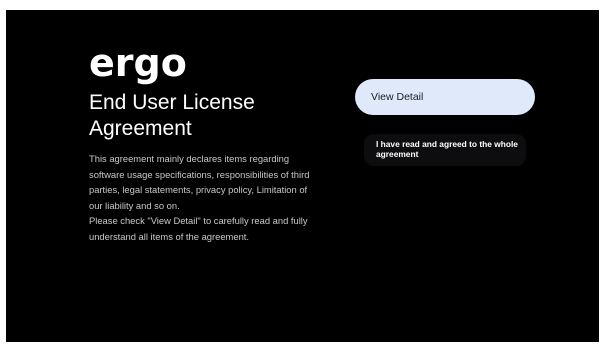 The width and height of the screenshot is (605, 346). What do you see at coordinates (445, 97) in the screenshot?
I see `view-detail-button: View Detail` at bounding box center [445, 97].